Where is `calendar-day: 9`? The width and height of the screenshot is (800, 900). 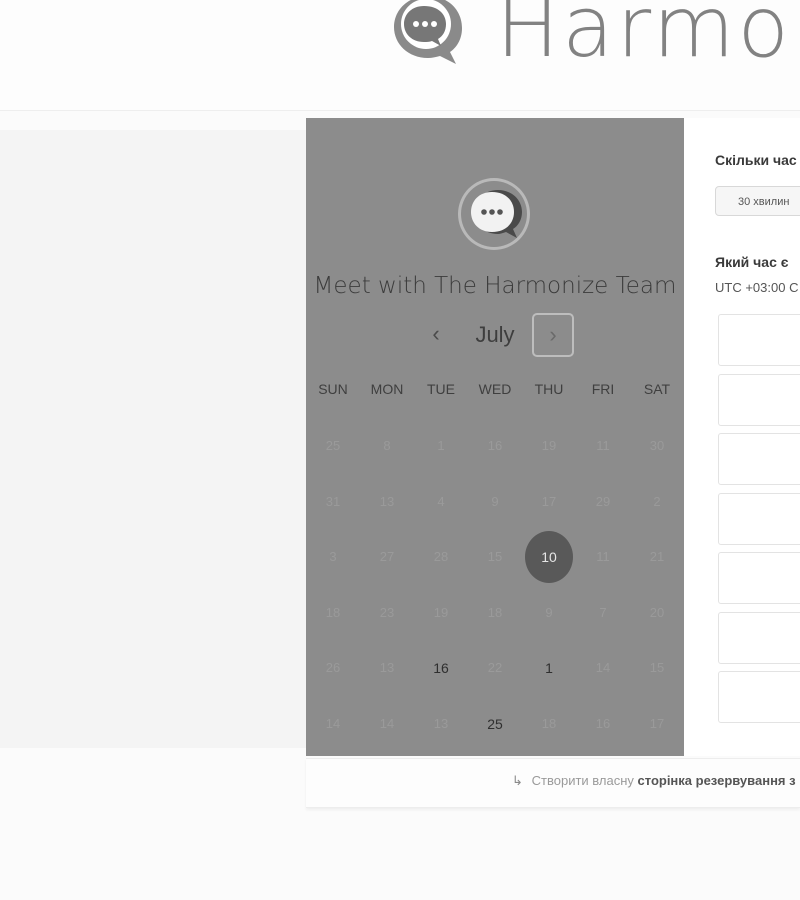
calendar-day: 9 is located at coordinates (549, 613).